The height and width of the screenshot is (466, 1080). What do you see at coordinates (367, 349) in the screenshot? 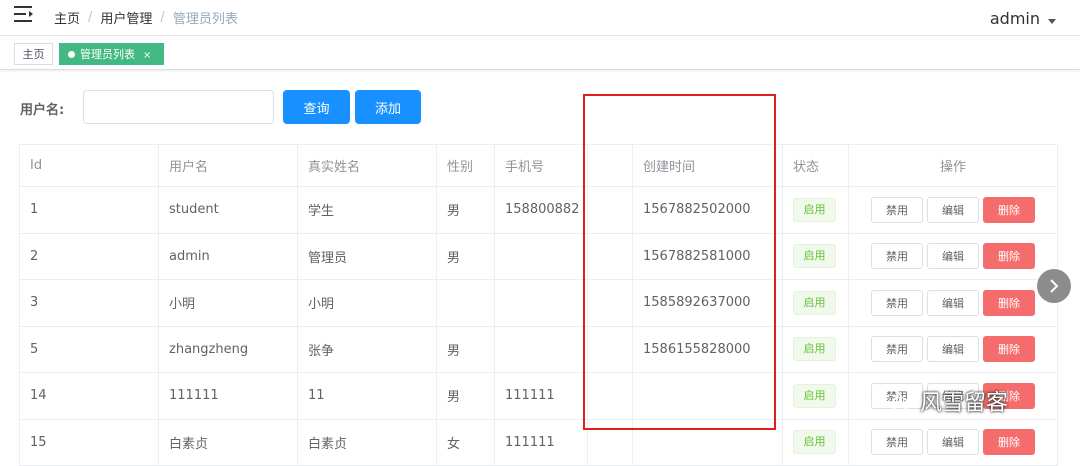
I see `cell-realname: 张争` at bounding box center [367, 349].